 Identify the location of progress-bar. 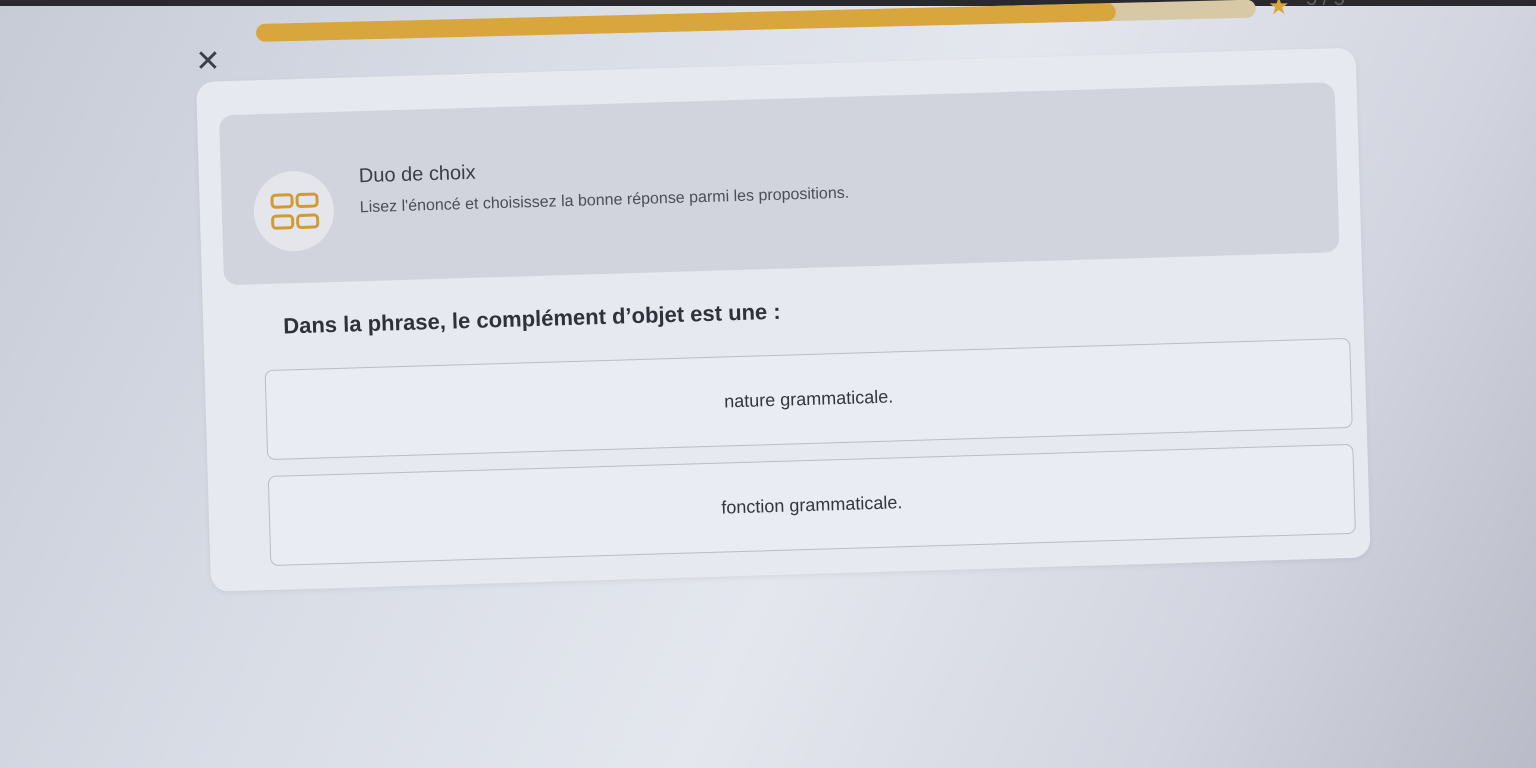
(755, 21).